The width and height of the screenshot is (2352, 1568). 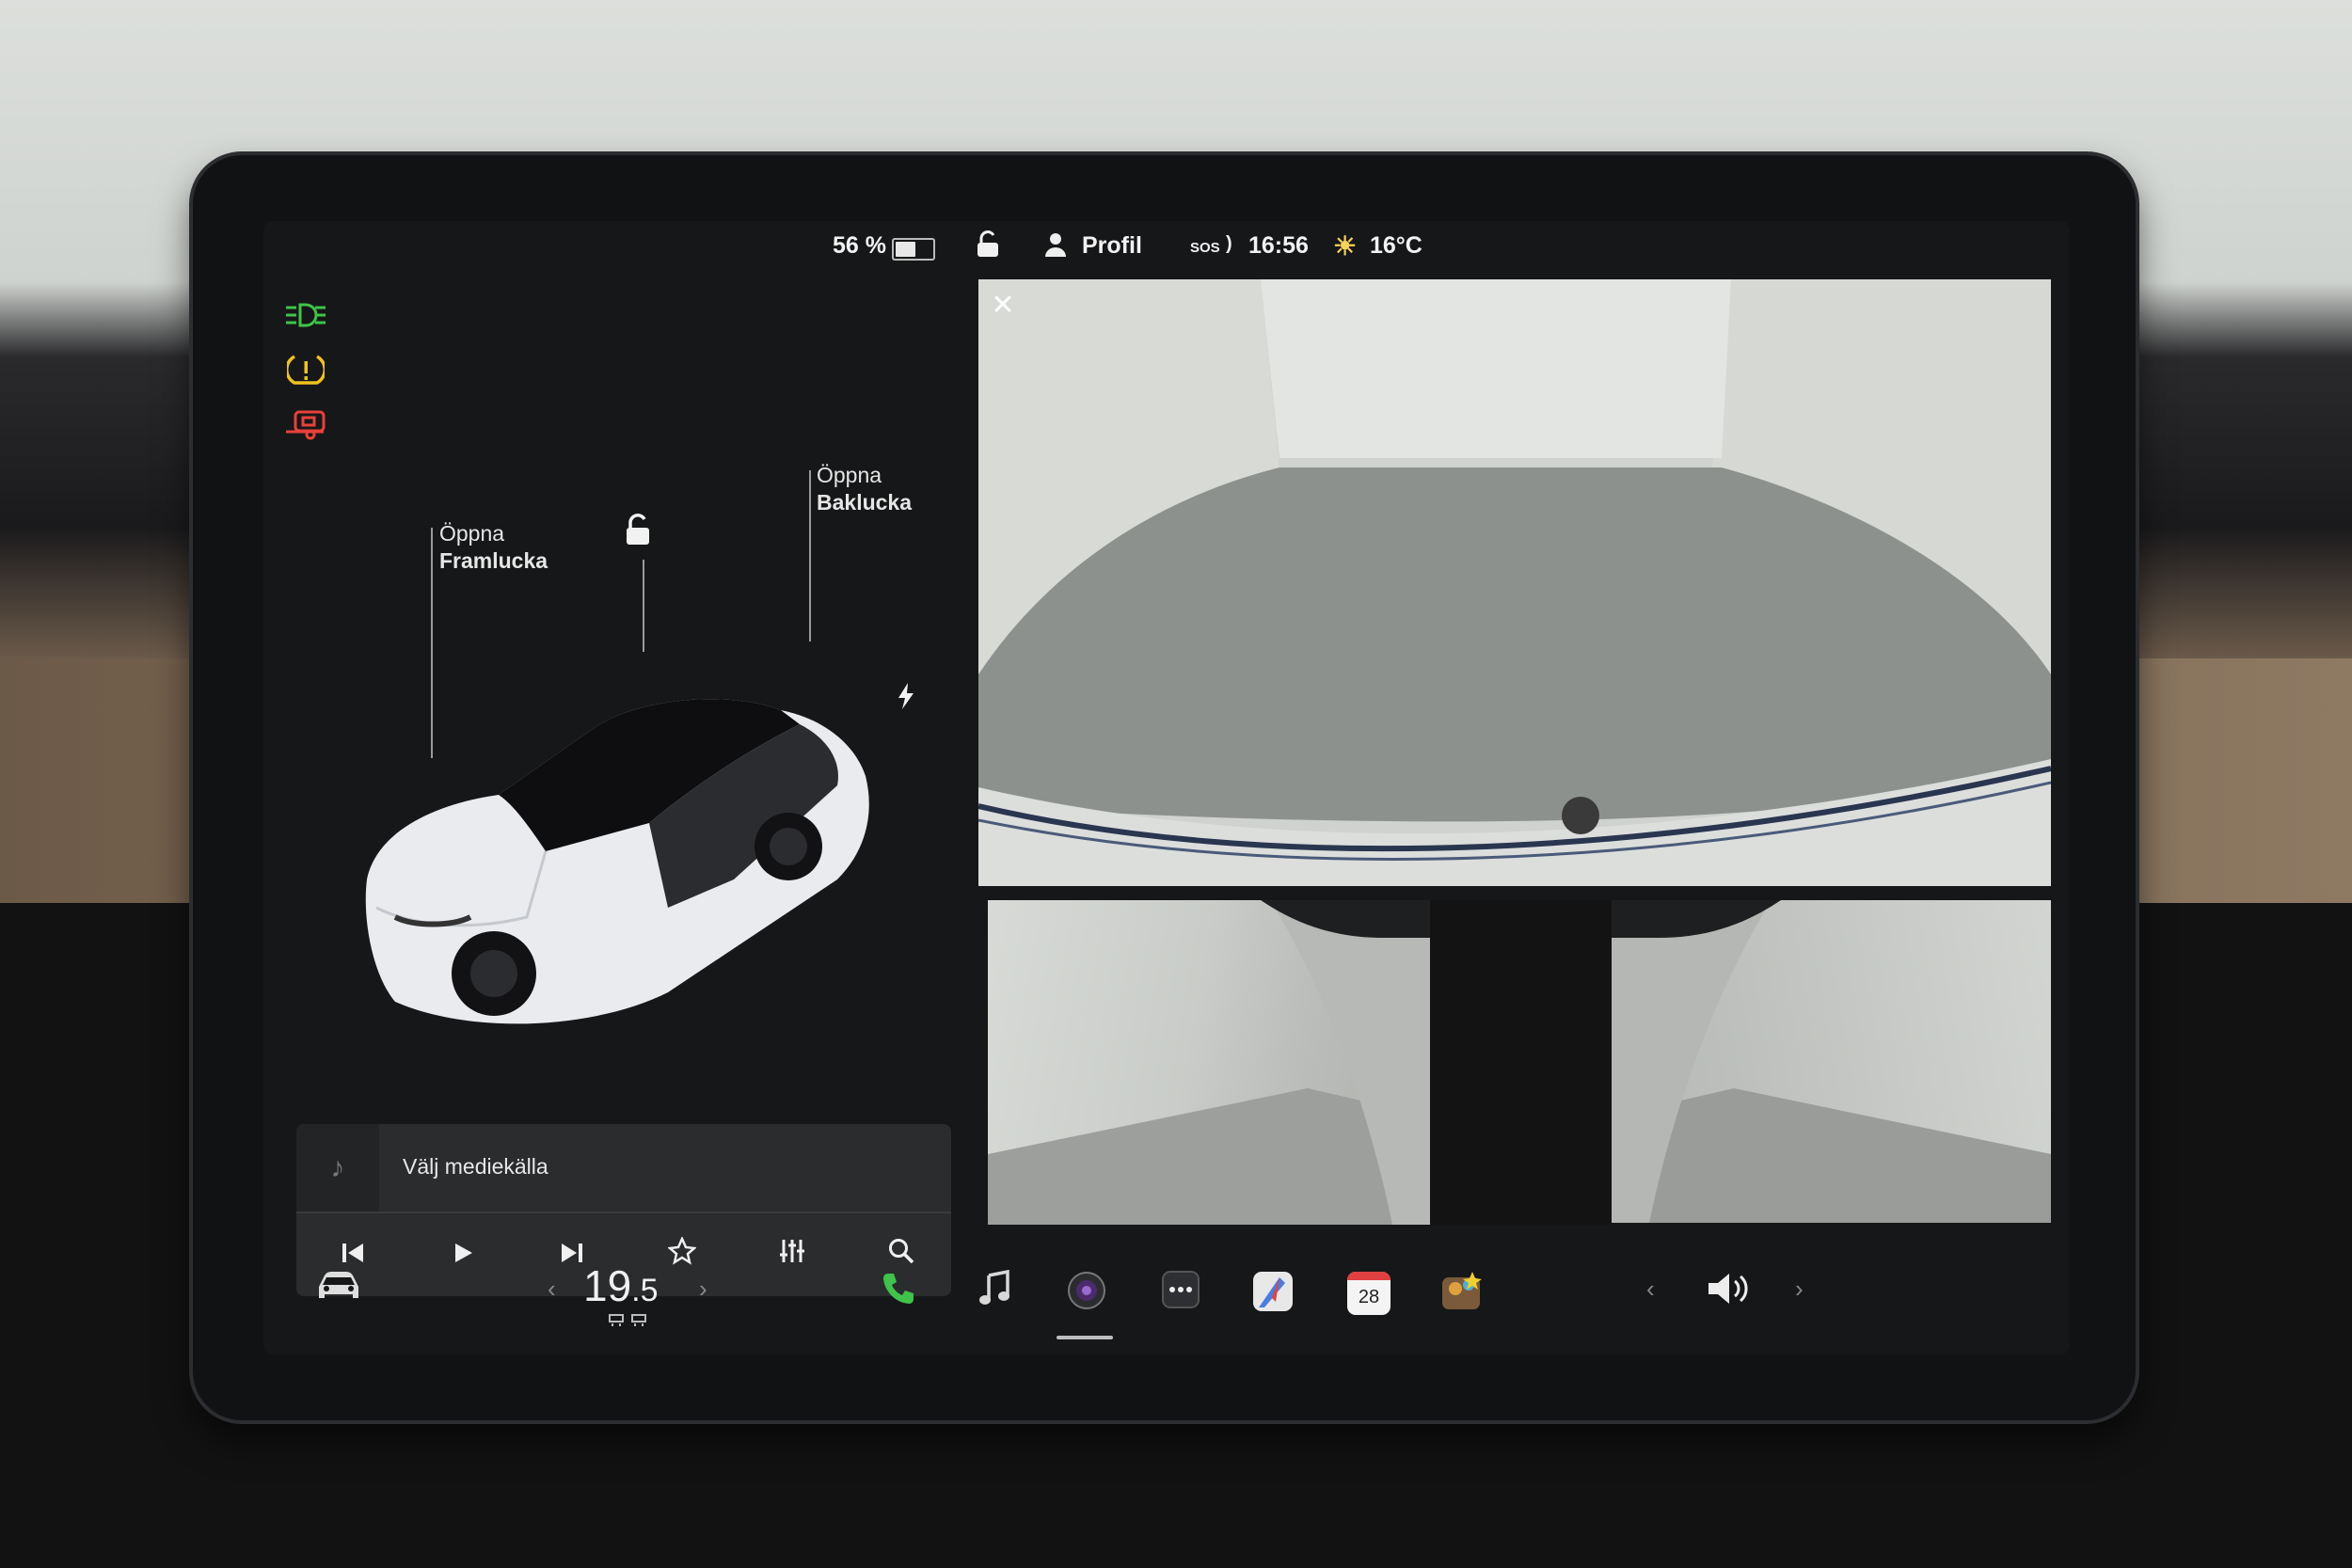 I want to click on cabin-temperature: 19.5, so click(x=621, y=1285).